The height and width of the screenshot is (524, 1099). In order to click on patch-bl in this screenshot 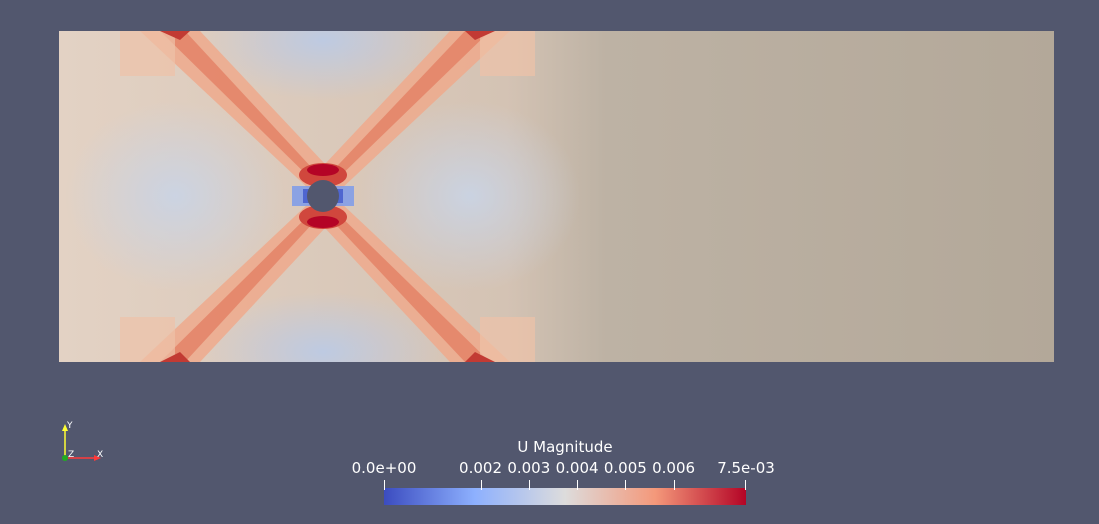, I will do `click(147, 339)`.